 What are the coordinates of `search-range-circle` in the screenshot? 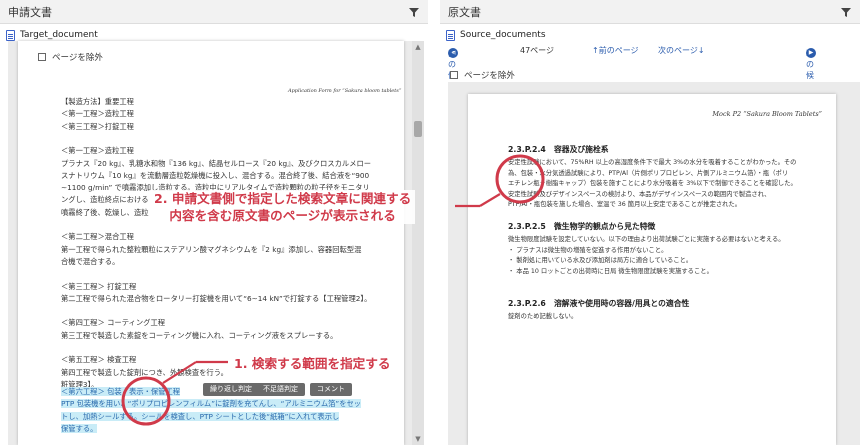 It's located at (146, 401).